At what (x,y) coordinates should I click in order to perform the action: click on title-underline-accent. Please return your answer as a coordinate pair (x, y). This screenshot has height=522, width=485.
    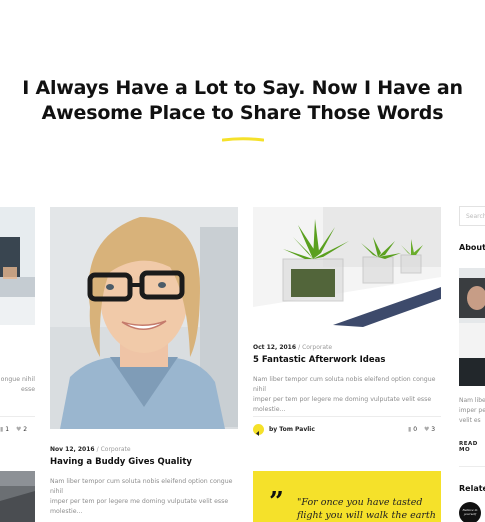
    Looking at the image, I should click on (243, 139).